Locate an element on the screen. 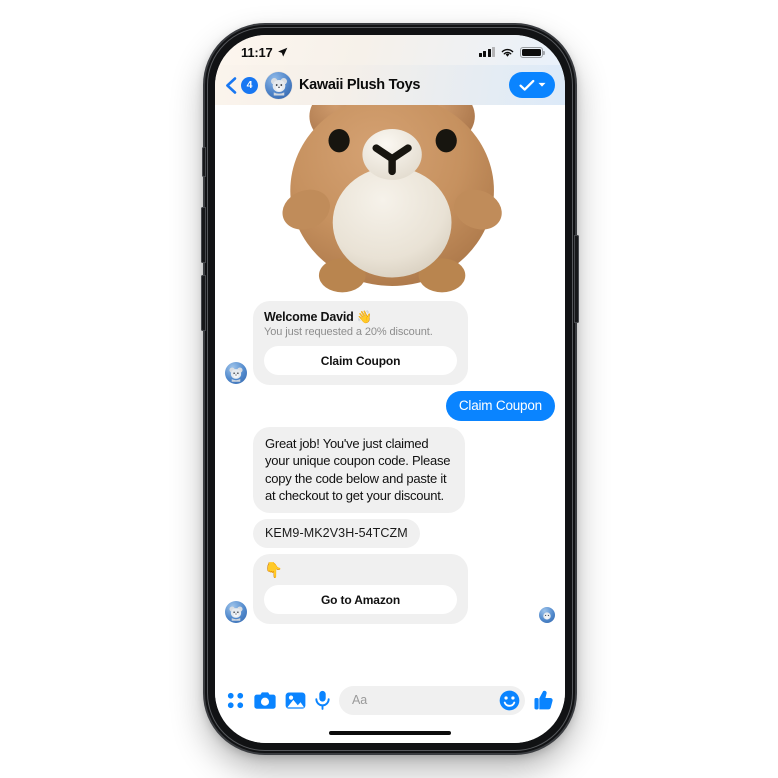 This screenshot has height=778, width=778. chevron-down-icon is located at coordinates (541, 84).